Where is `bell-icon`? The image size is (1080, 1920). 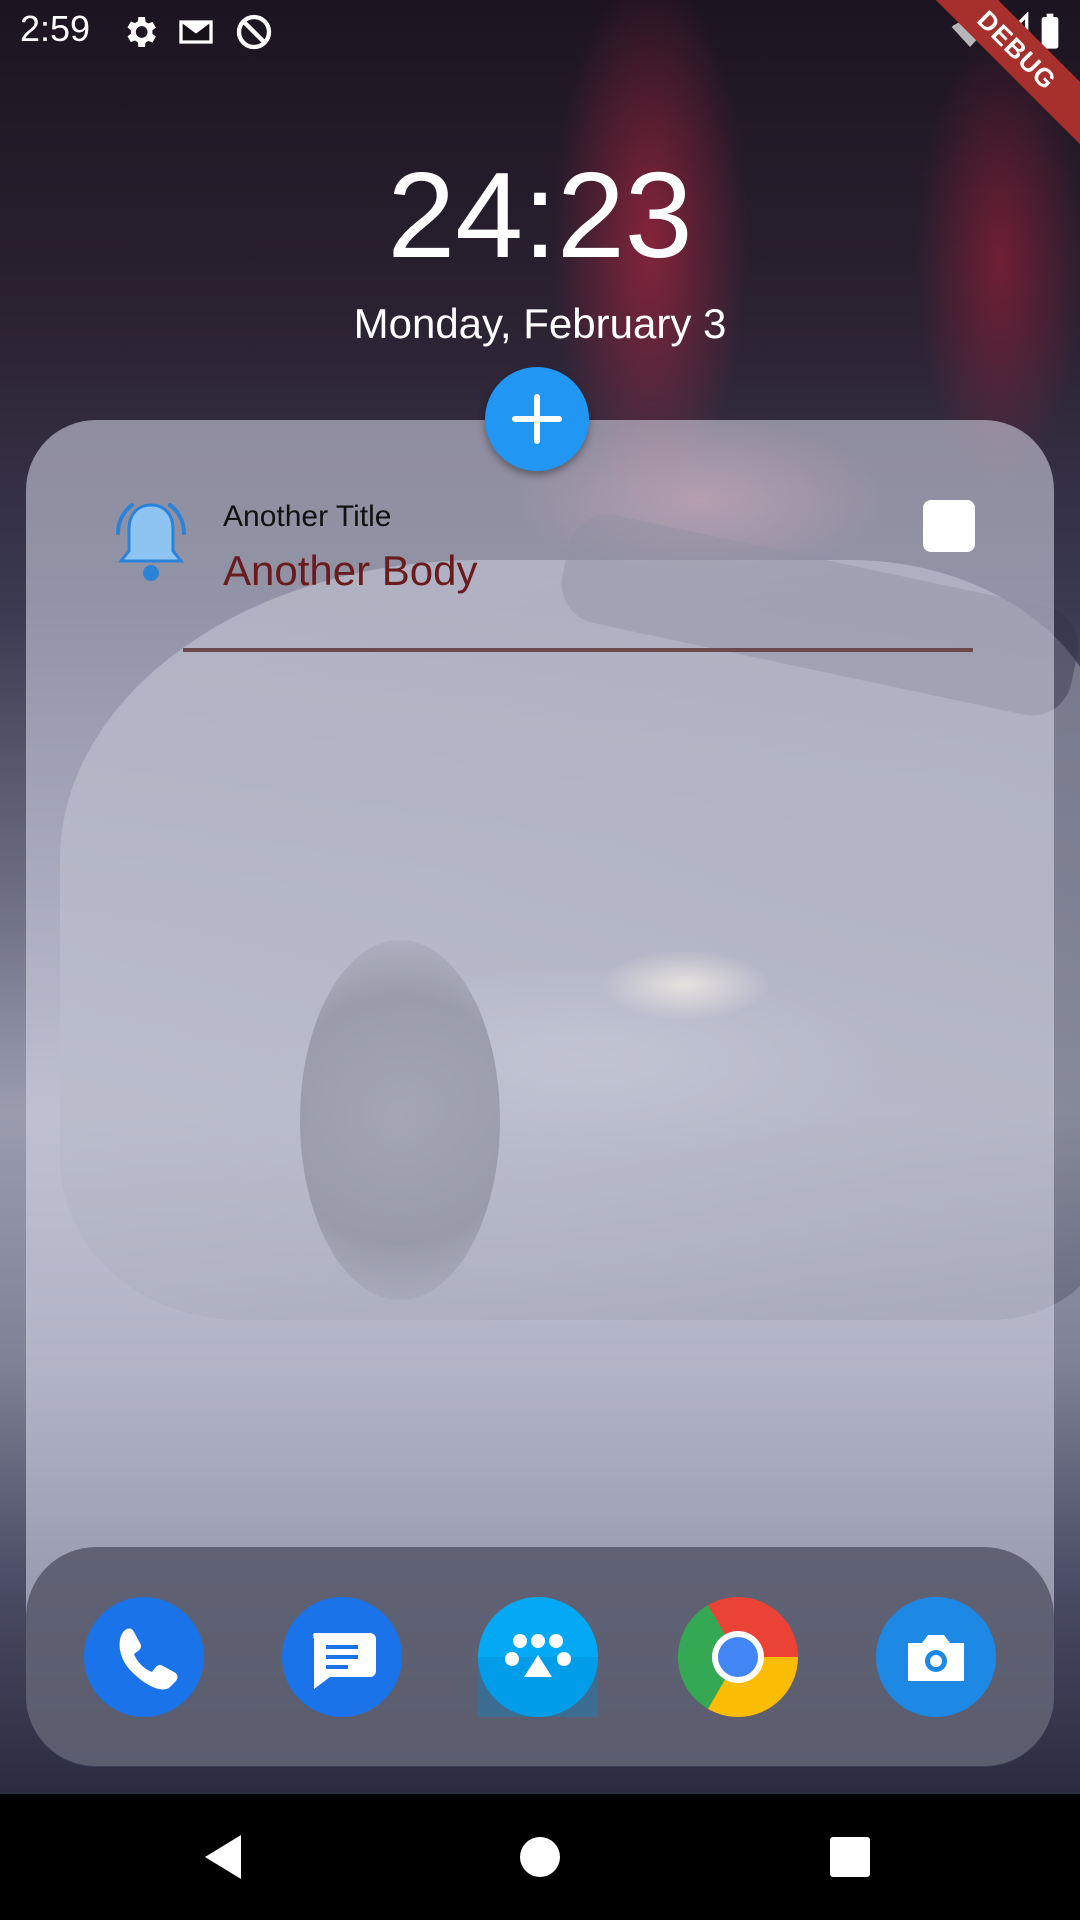 bell-icon is located at coordinates (151, 542).